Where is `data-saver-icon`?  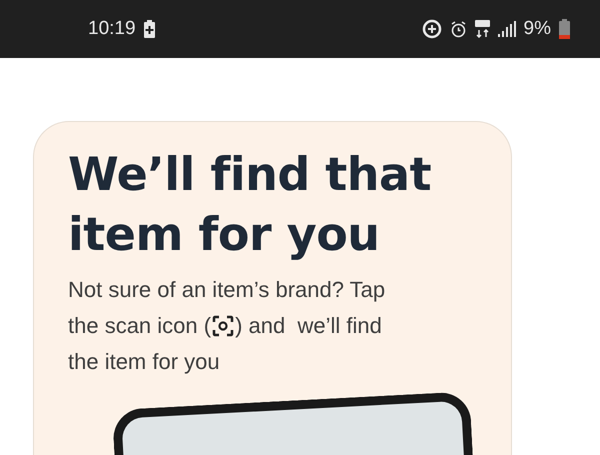
data-saver-icon is located at coordinates (432, 29).